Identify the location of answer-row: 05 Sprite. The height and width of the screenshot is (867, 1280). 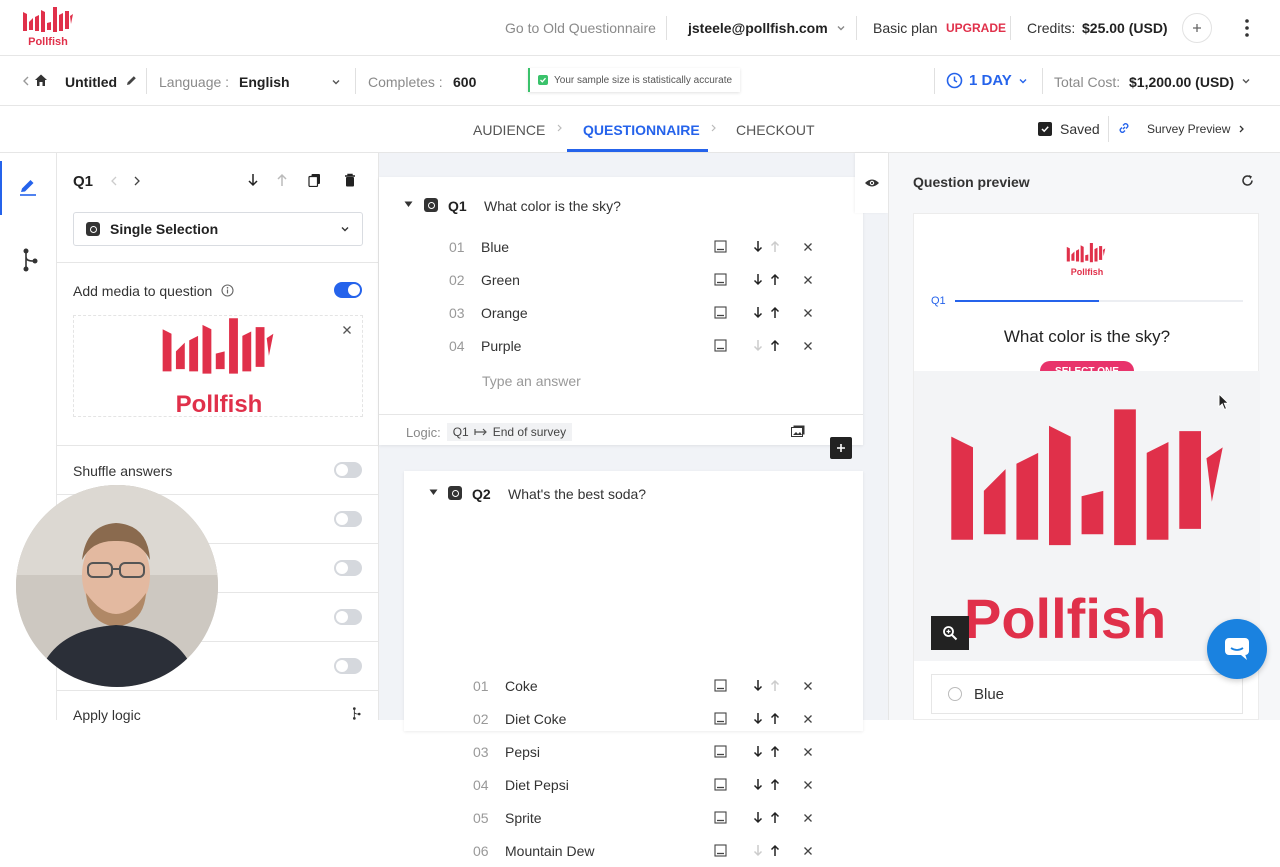
(583, 817).